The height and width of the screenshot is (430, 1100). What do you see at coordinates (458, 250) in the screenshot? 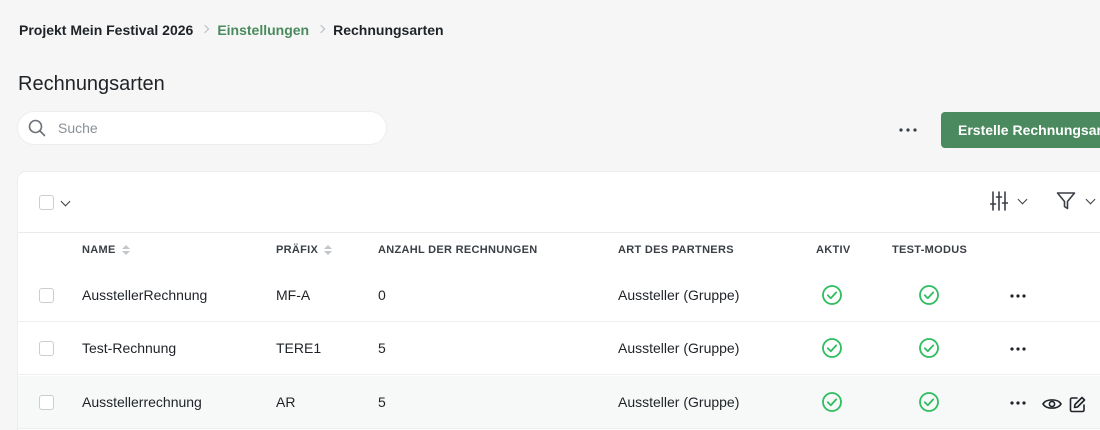
I see `column-header-count: ANZAHL DER RECHNUNGEN` at bounding box center [458, 250].